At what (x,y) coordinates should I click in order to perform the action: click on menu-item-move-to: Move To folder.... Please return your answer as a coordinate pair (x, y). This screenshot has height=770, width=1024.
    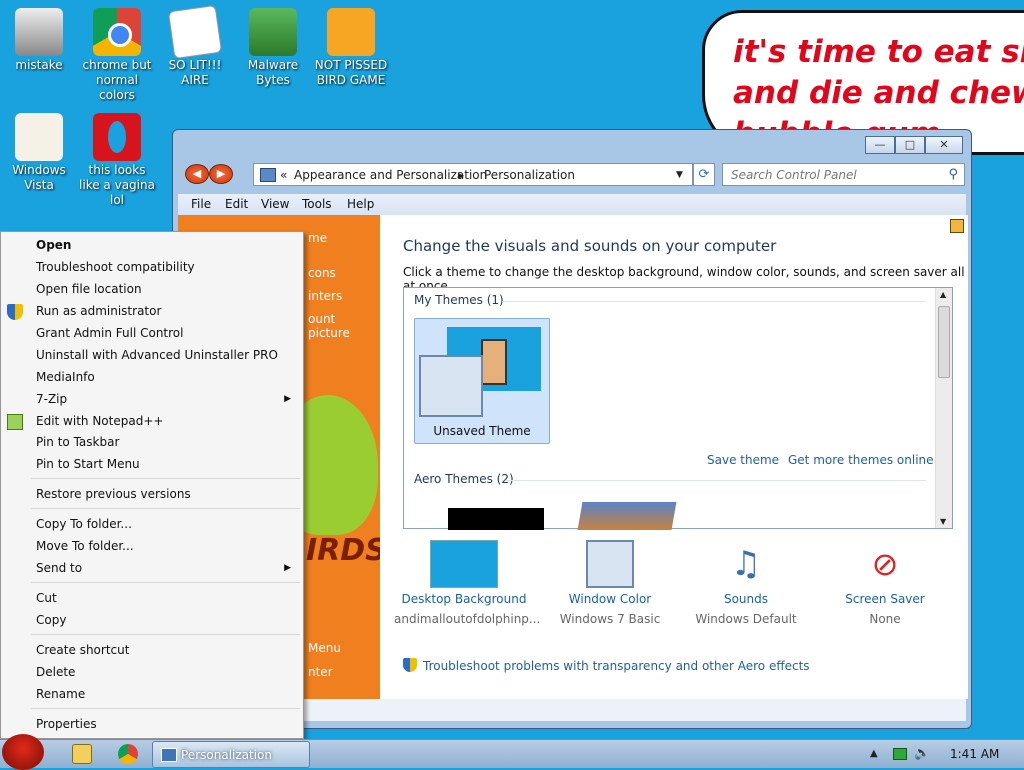
    Looking at the image, I should click on (85, 546).